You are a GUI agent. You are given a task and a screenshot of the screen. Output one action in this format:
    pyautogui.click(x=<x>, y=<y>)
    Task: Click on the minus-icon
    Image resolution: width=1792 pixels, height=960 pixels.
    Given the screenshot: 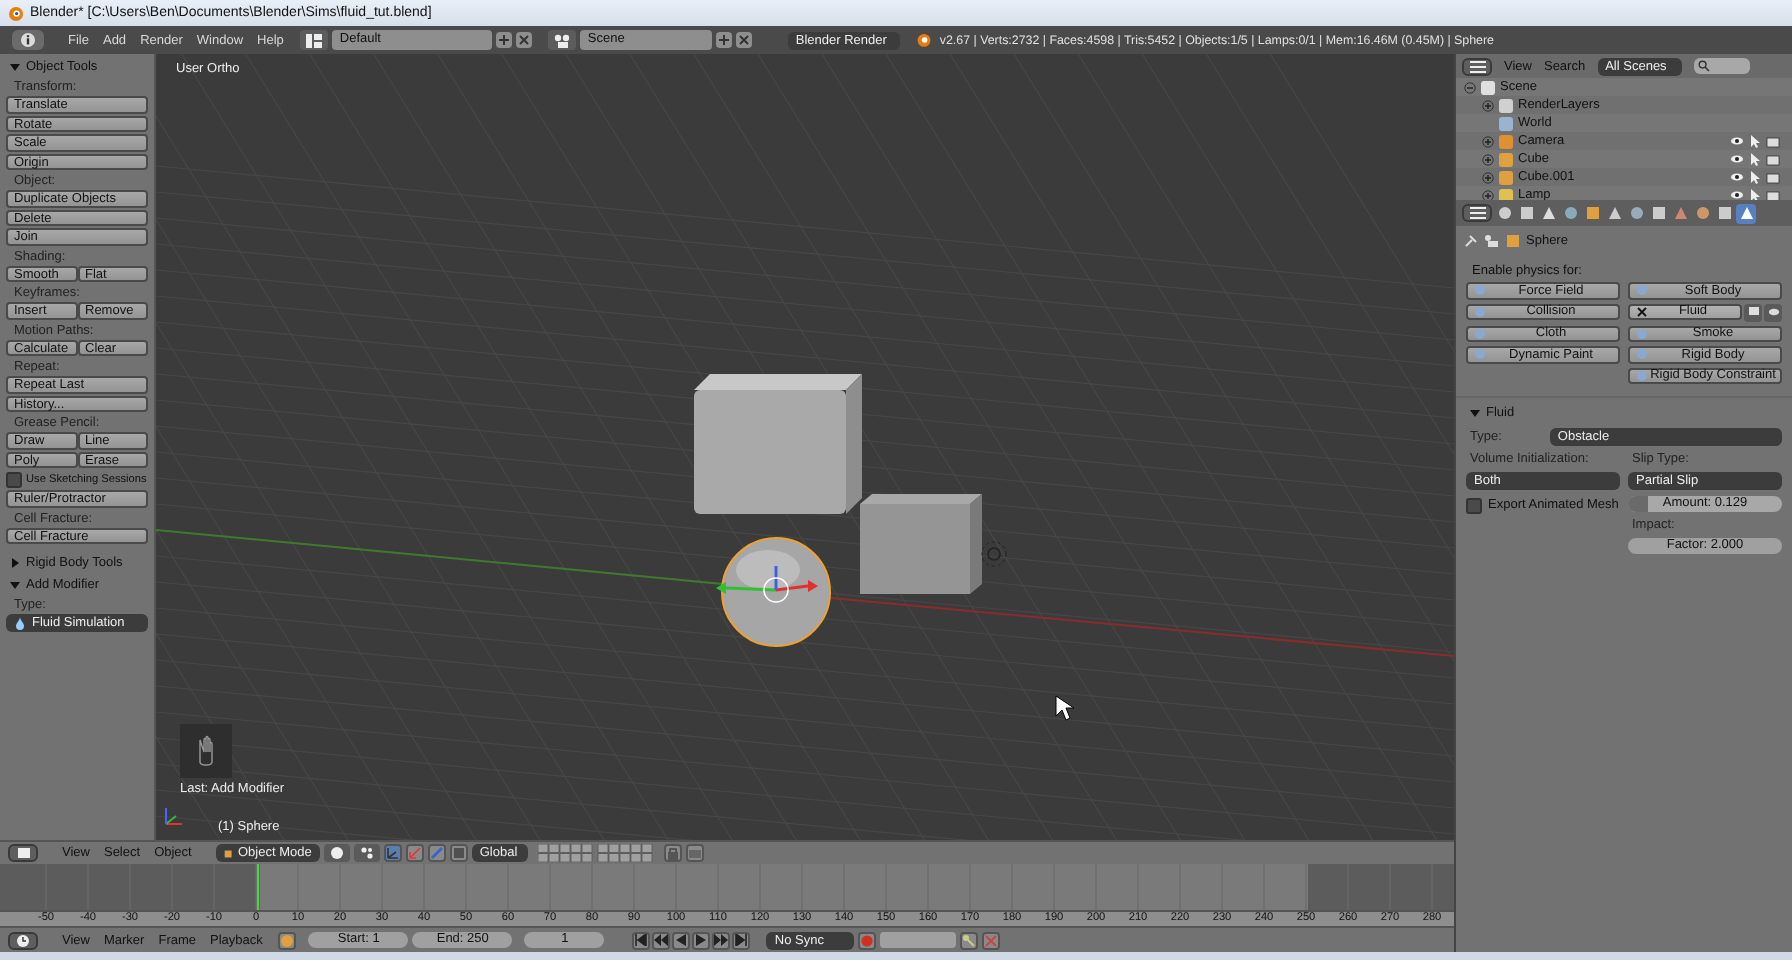 What is the action you would take?
    pyautogui.click(x=1470, y=87)
    